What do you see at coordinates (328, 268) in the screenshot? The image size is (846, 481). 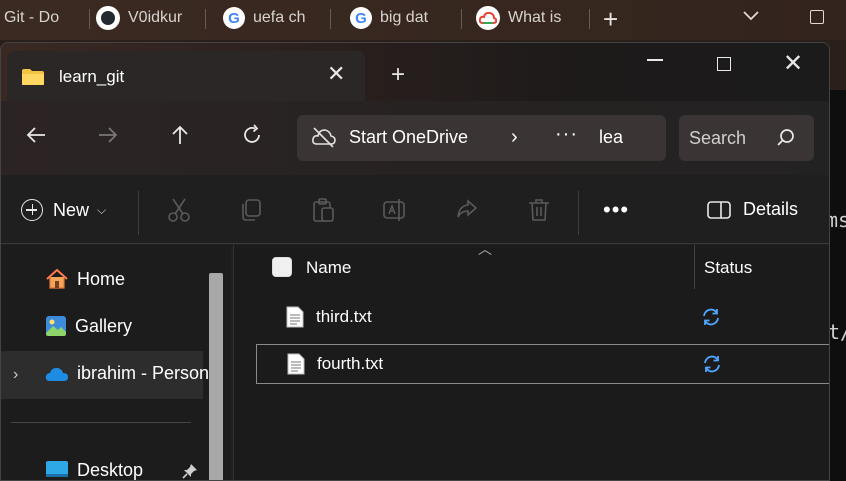 I see `column-header-name: Name` at bounding box center [328, 268].